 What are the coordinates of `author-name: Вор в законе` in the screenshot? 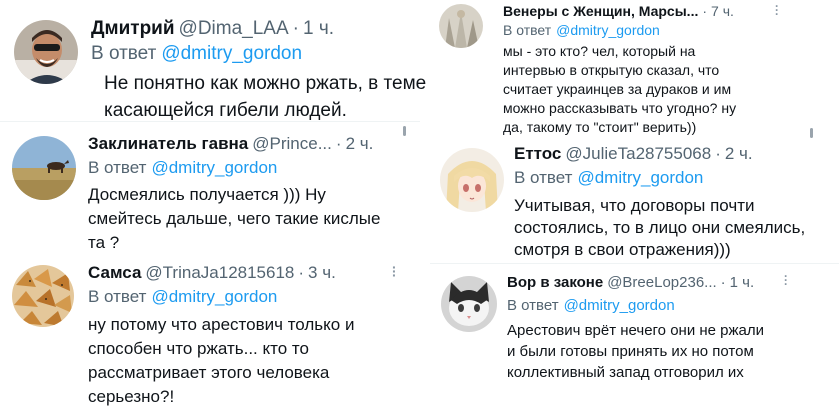 It's located at (555, 282).